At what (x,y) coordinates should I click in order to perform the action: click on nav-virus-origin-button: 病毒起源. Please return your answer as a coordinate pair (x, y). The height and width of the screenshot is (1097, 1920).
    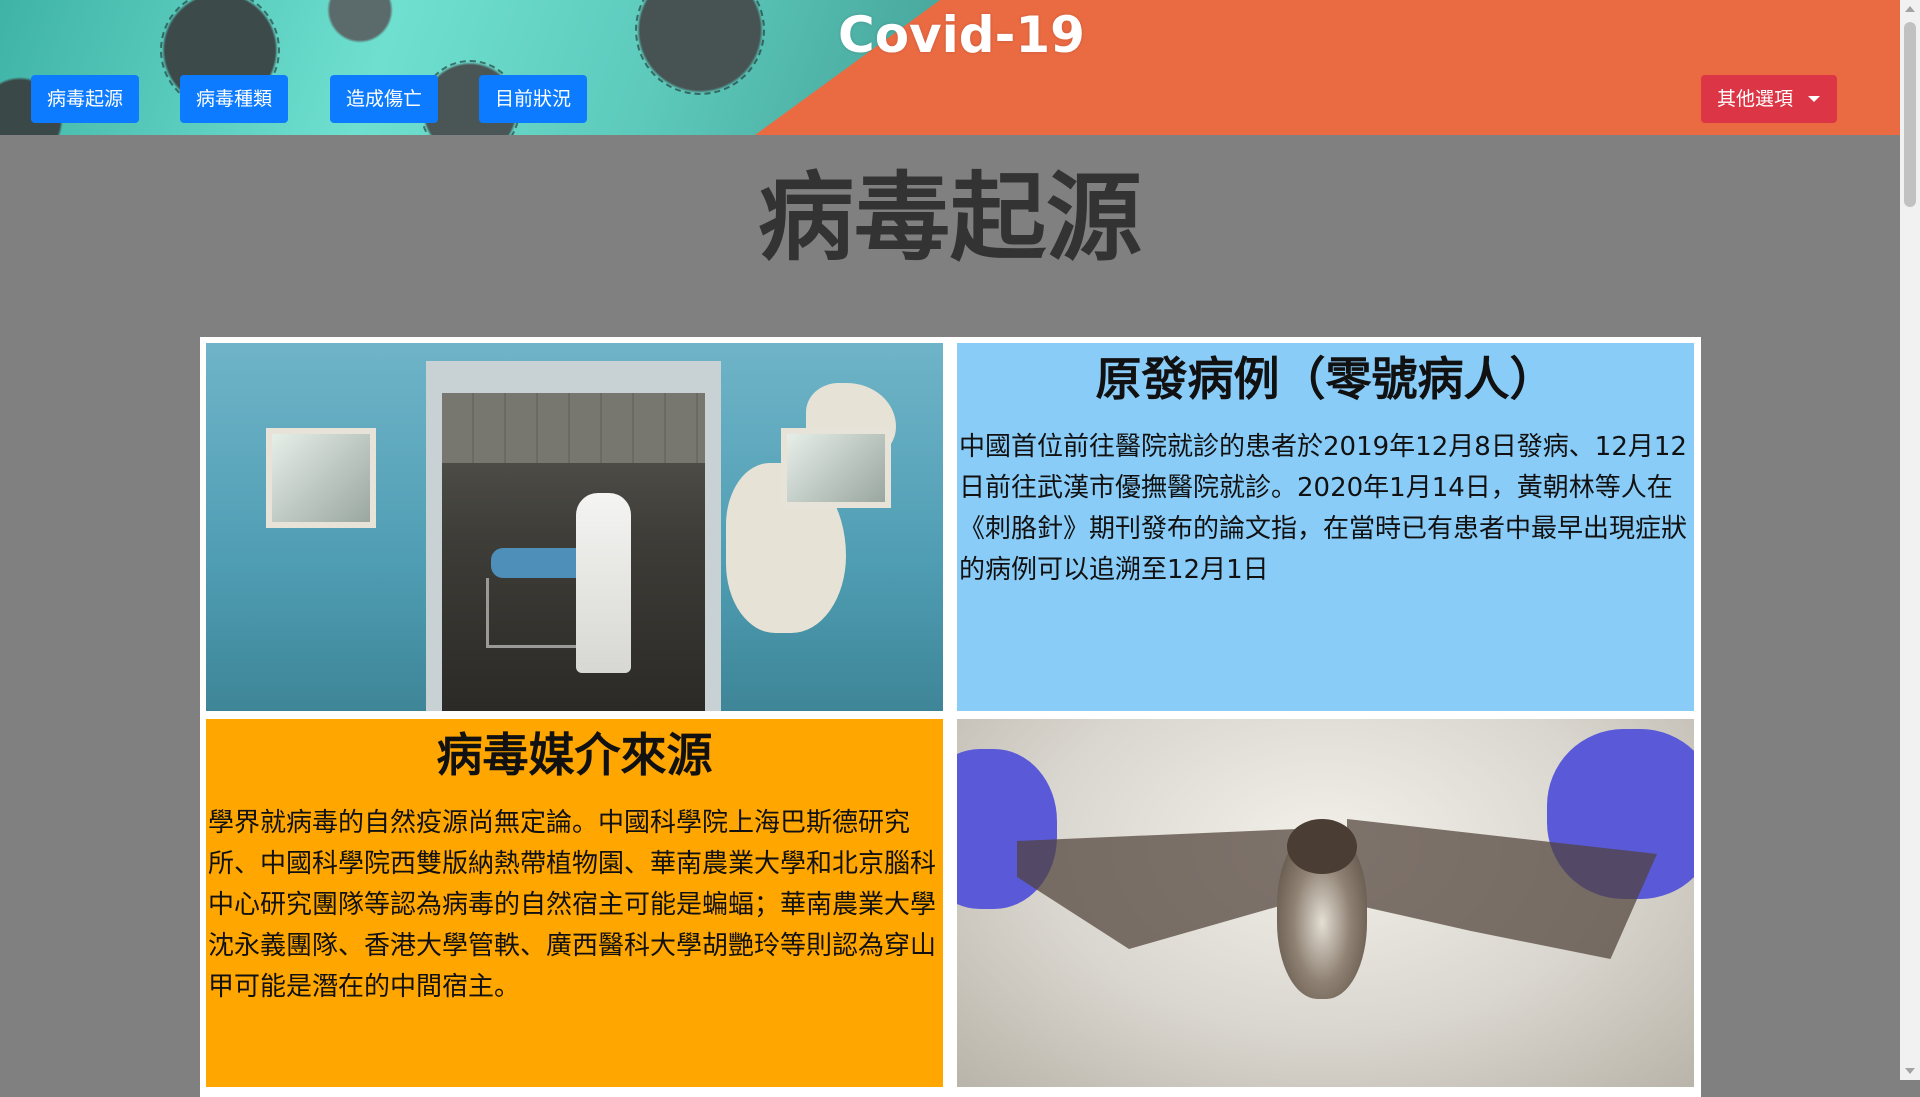
    Looking at the image, I should click on (85, 99).